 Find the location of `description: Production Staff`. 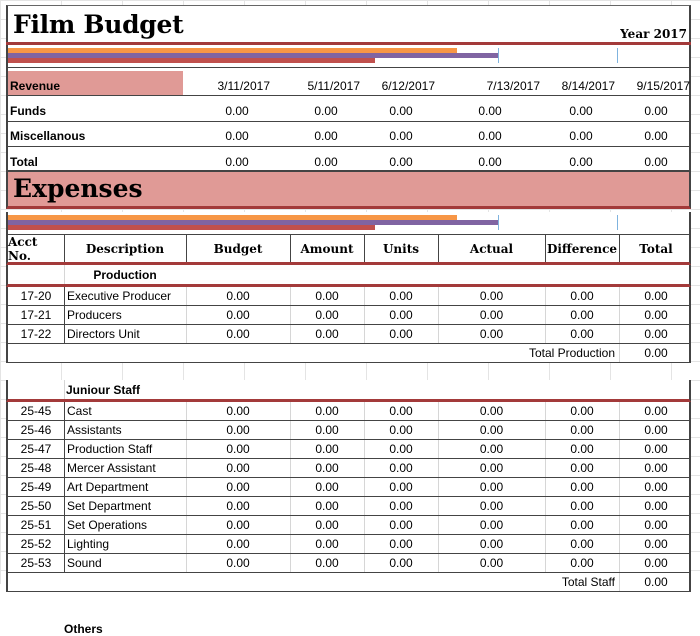

description: Production Staff is located at coordinates (109, 449).